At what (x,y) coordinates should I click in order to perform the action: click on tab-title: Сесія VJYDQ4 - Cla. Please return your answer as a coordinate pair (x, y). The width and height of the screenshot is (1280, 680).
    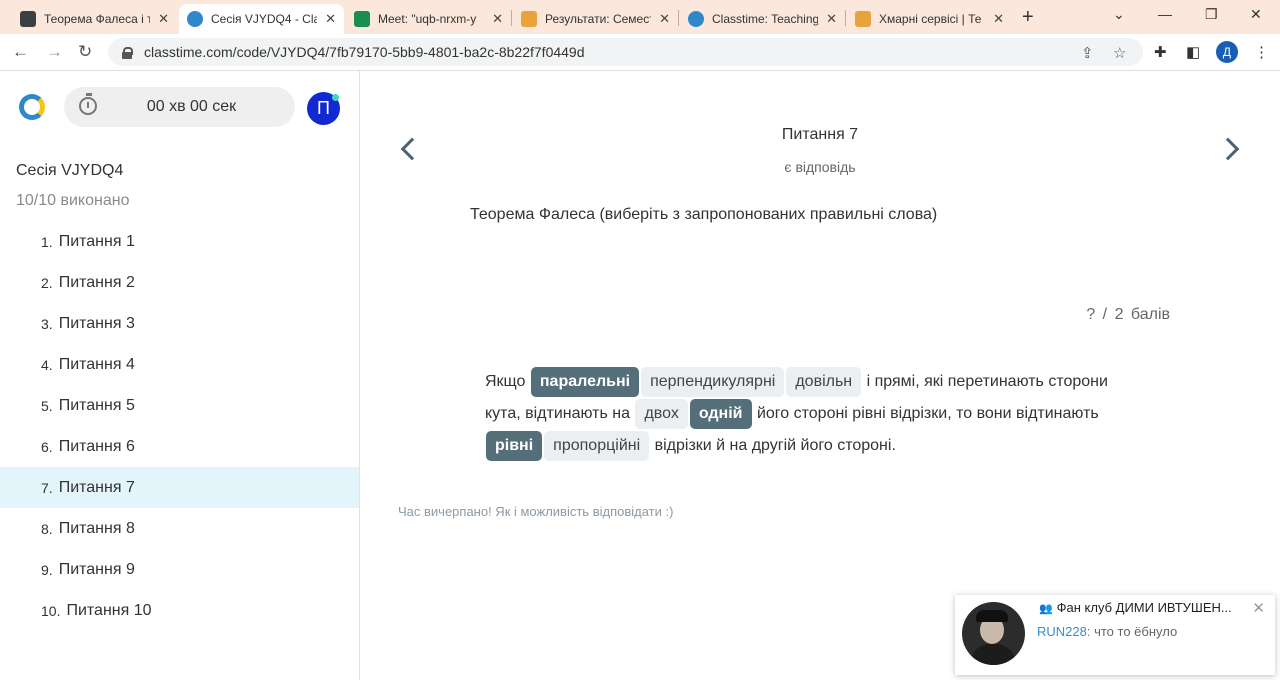
    Looking at the image, I should click on (264, 19).